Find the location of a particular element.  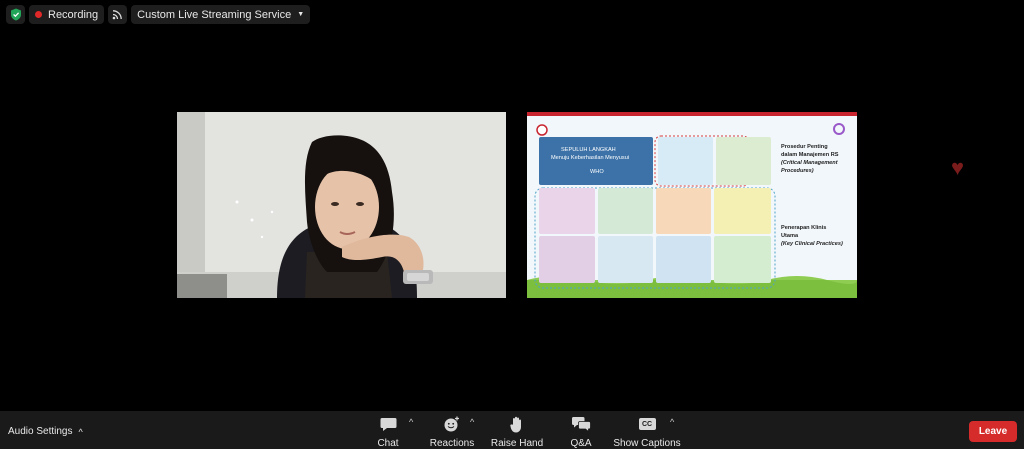

leave-meeting-button: Leave is located at coordinates (993, 431).